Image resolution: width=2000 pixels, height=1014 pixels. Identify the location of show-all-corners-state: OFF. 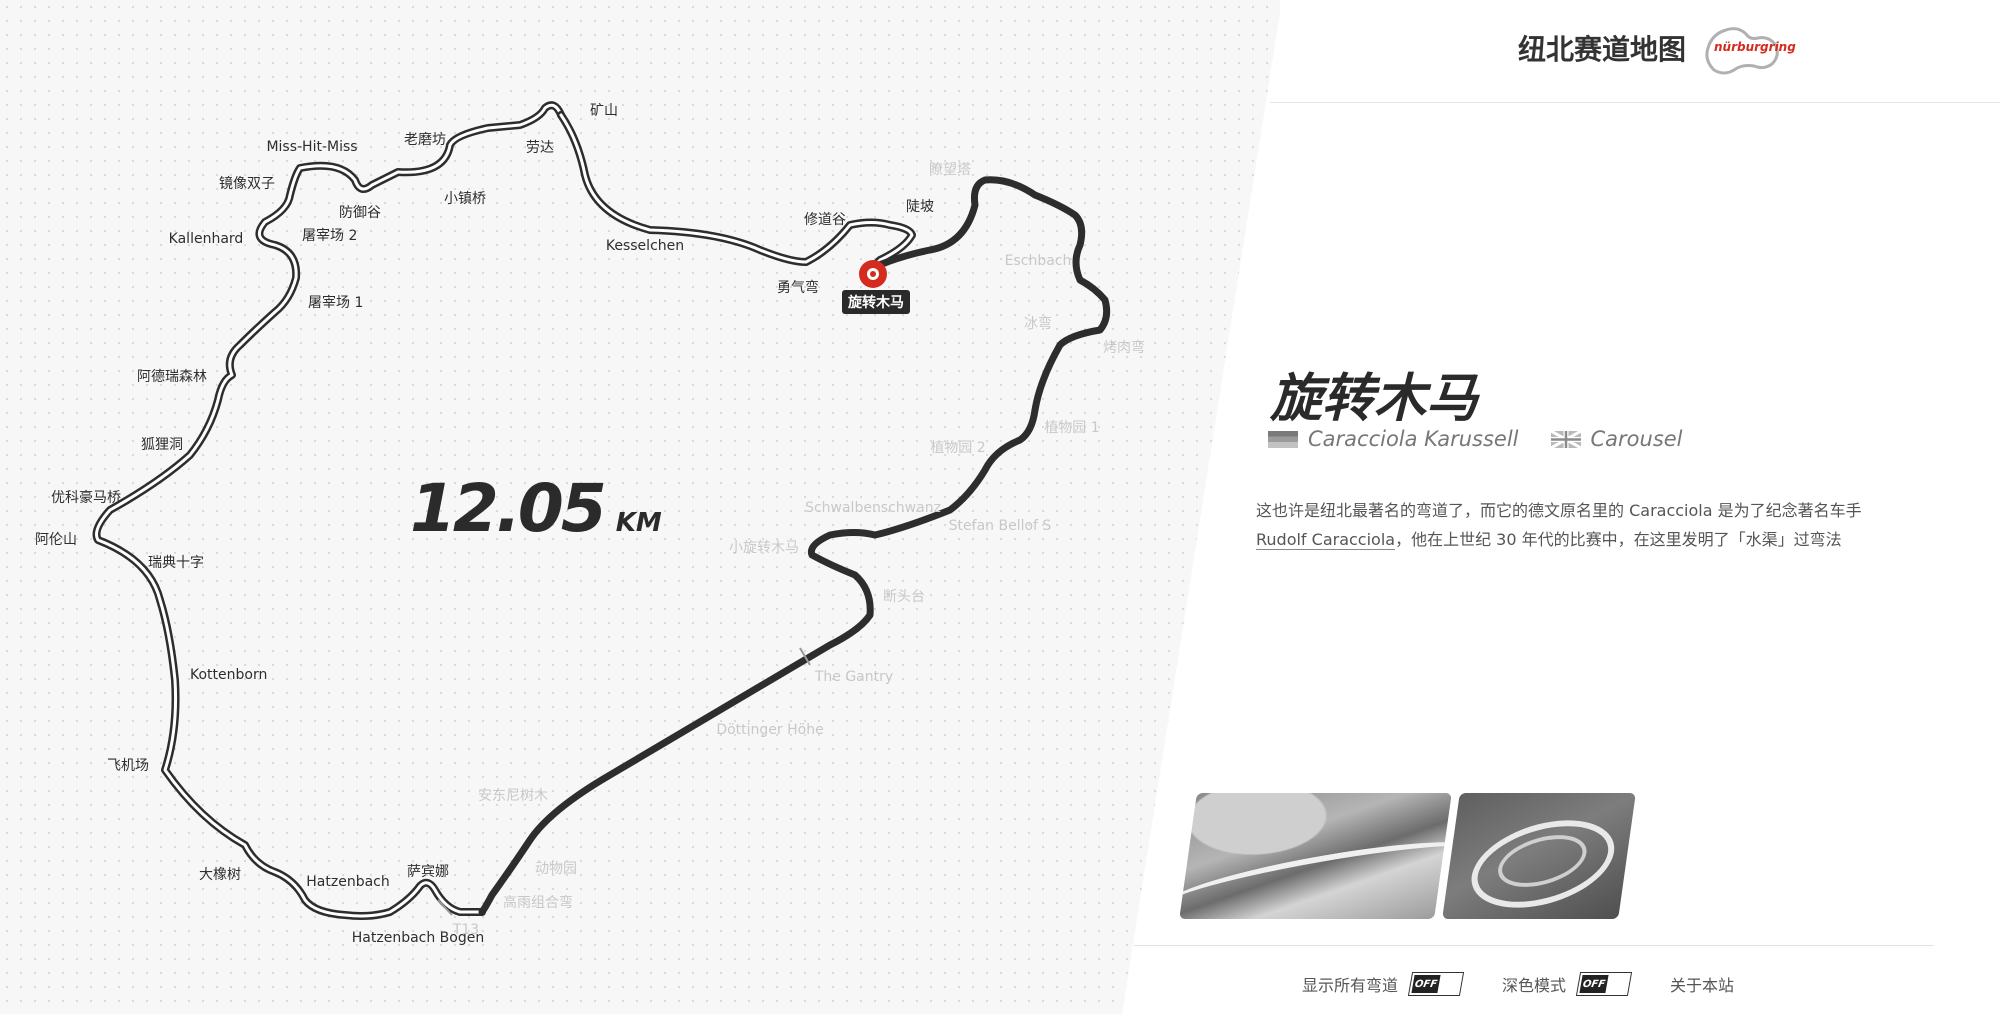
(1426, 984).